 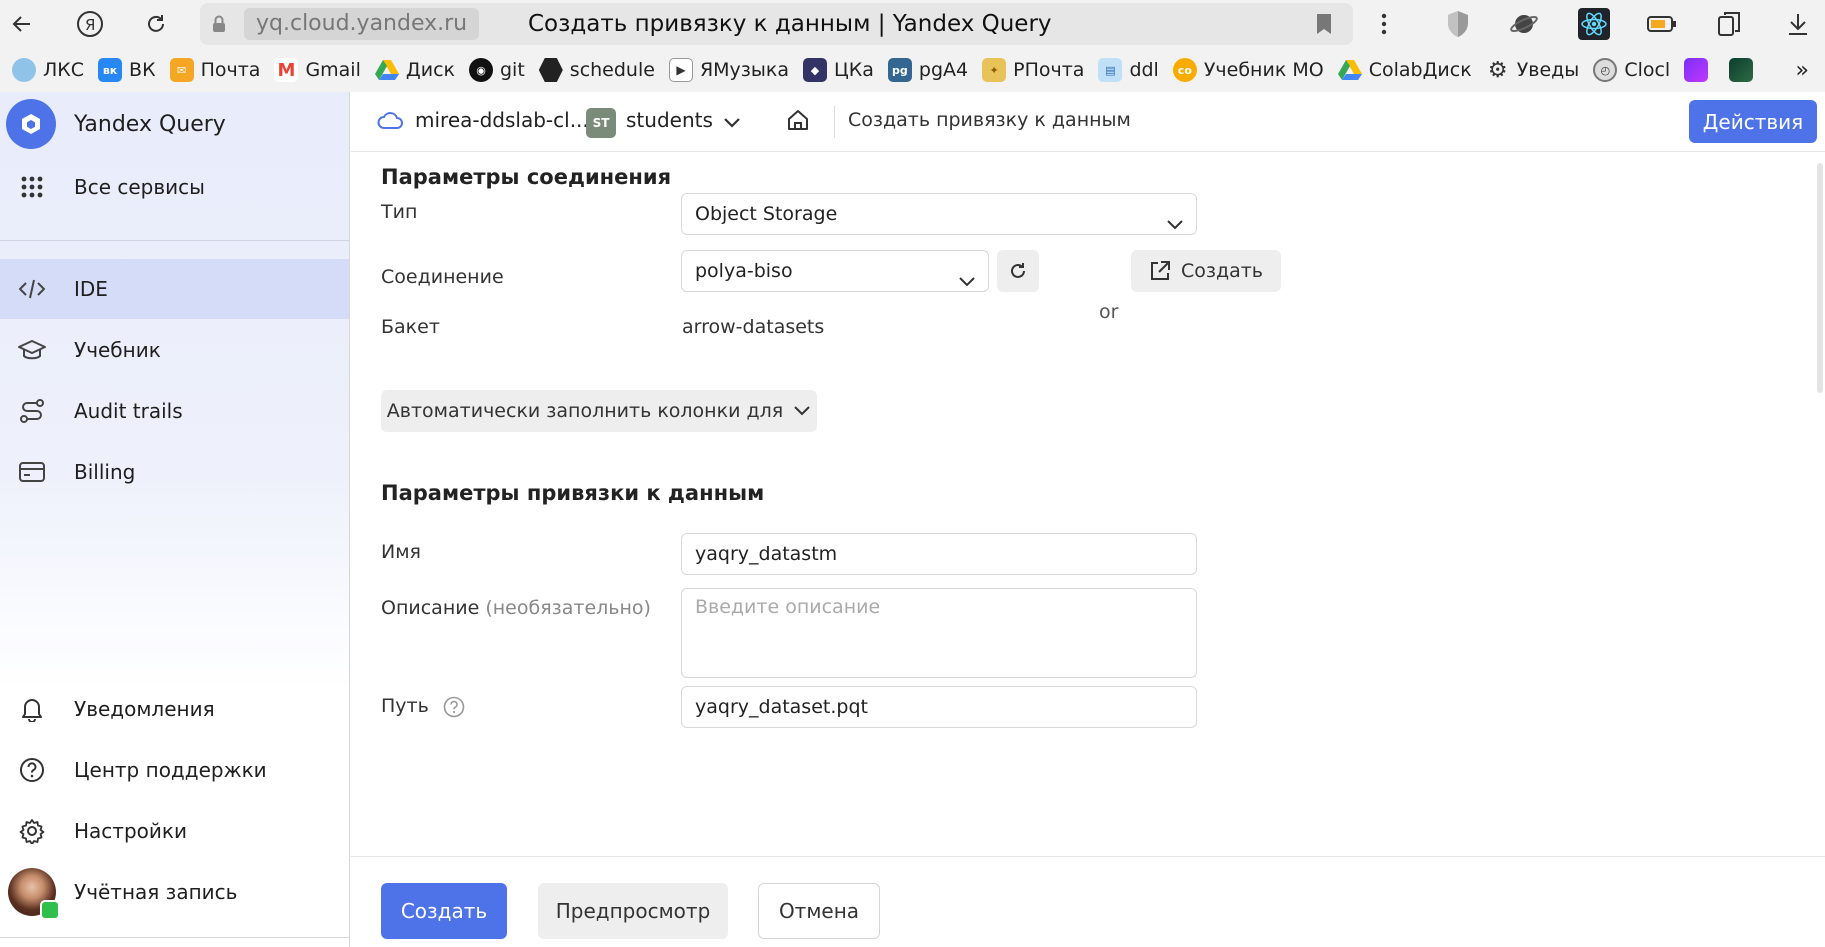 I want to click on battery-icon, so click(x=1662, y=24).